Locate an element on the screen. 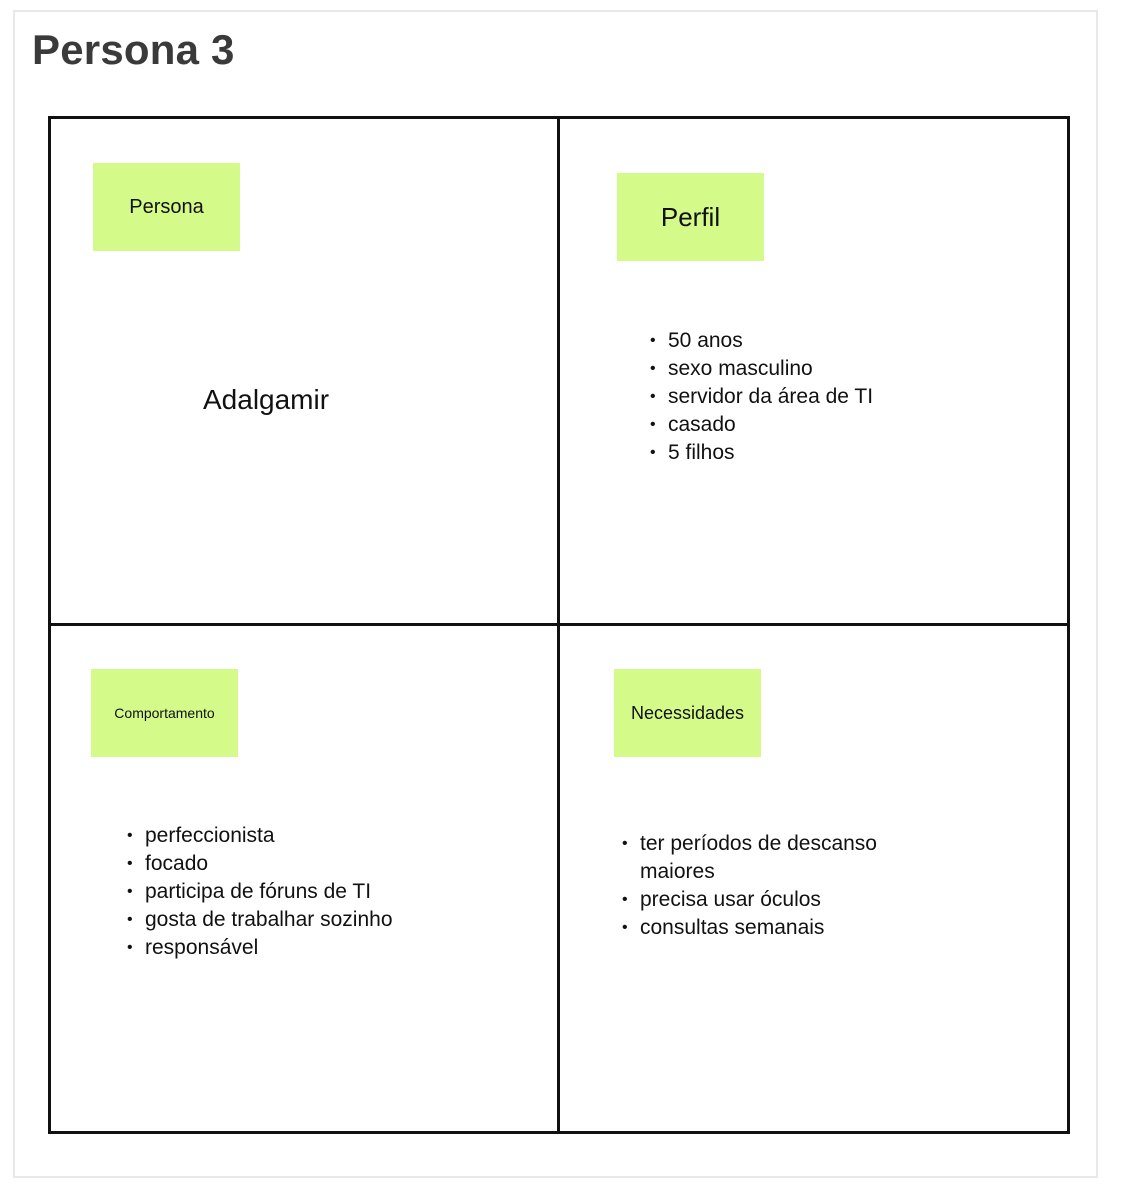  sticky-note-necessidades: Necessidades is located at coordinates (687, 713).